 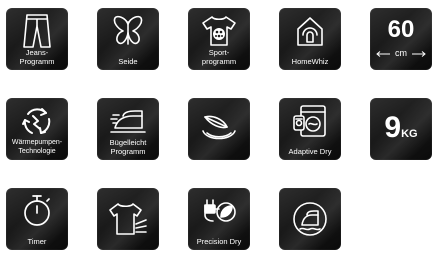 I want to click on tile-shirt, so click(x=128, y=219).